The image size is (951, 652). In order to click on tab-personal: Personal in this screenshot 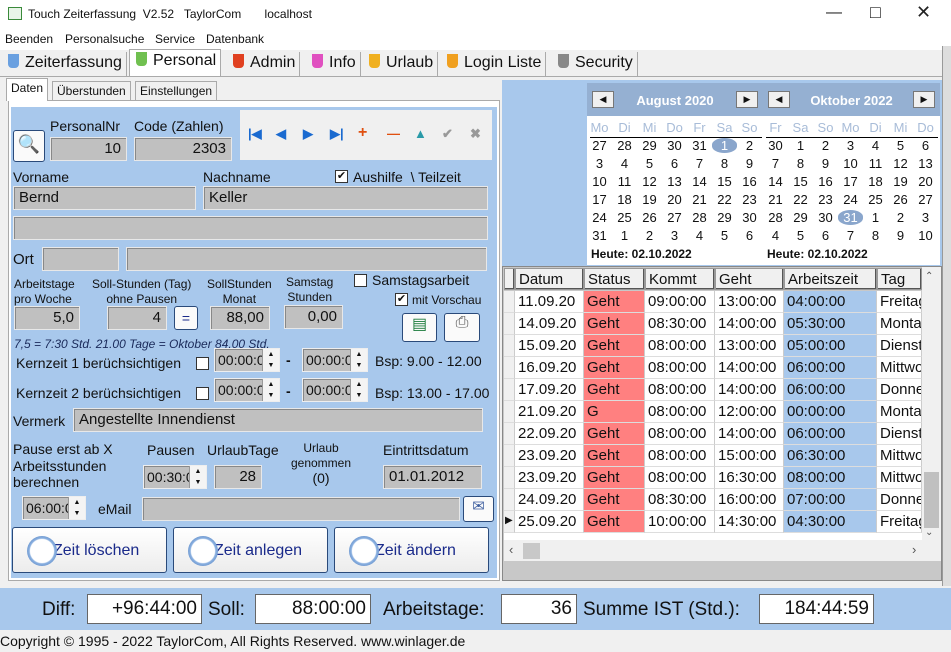, I will do `click(175, 63)`.